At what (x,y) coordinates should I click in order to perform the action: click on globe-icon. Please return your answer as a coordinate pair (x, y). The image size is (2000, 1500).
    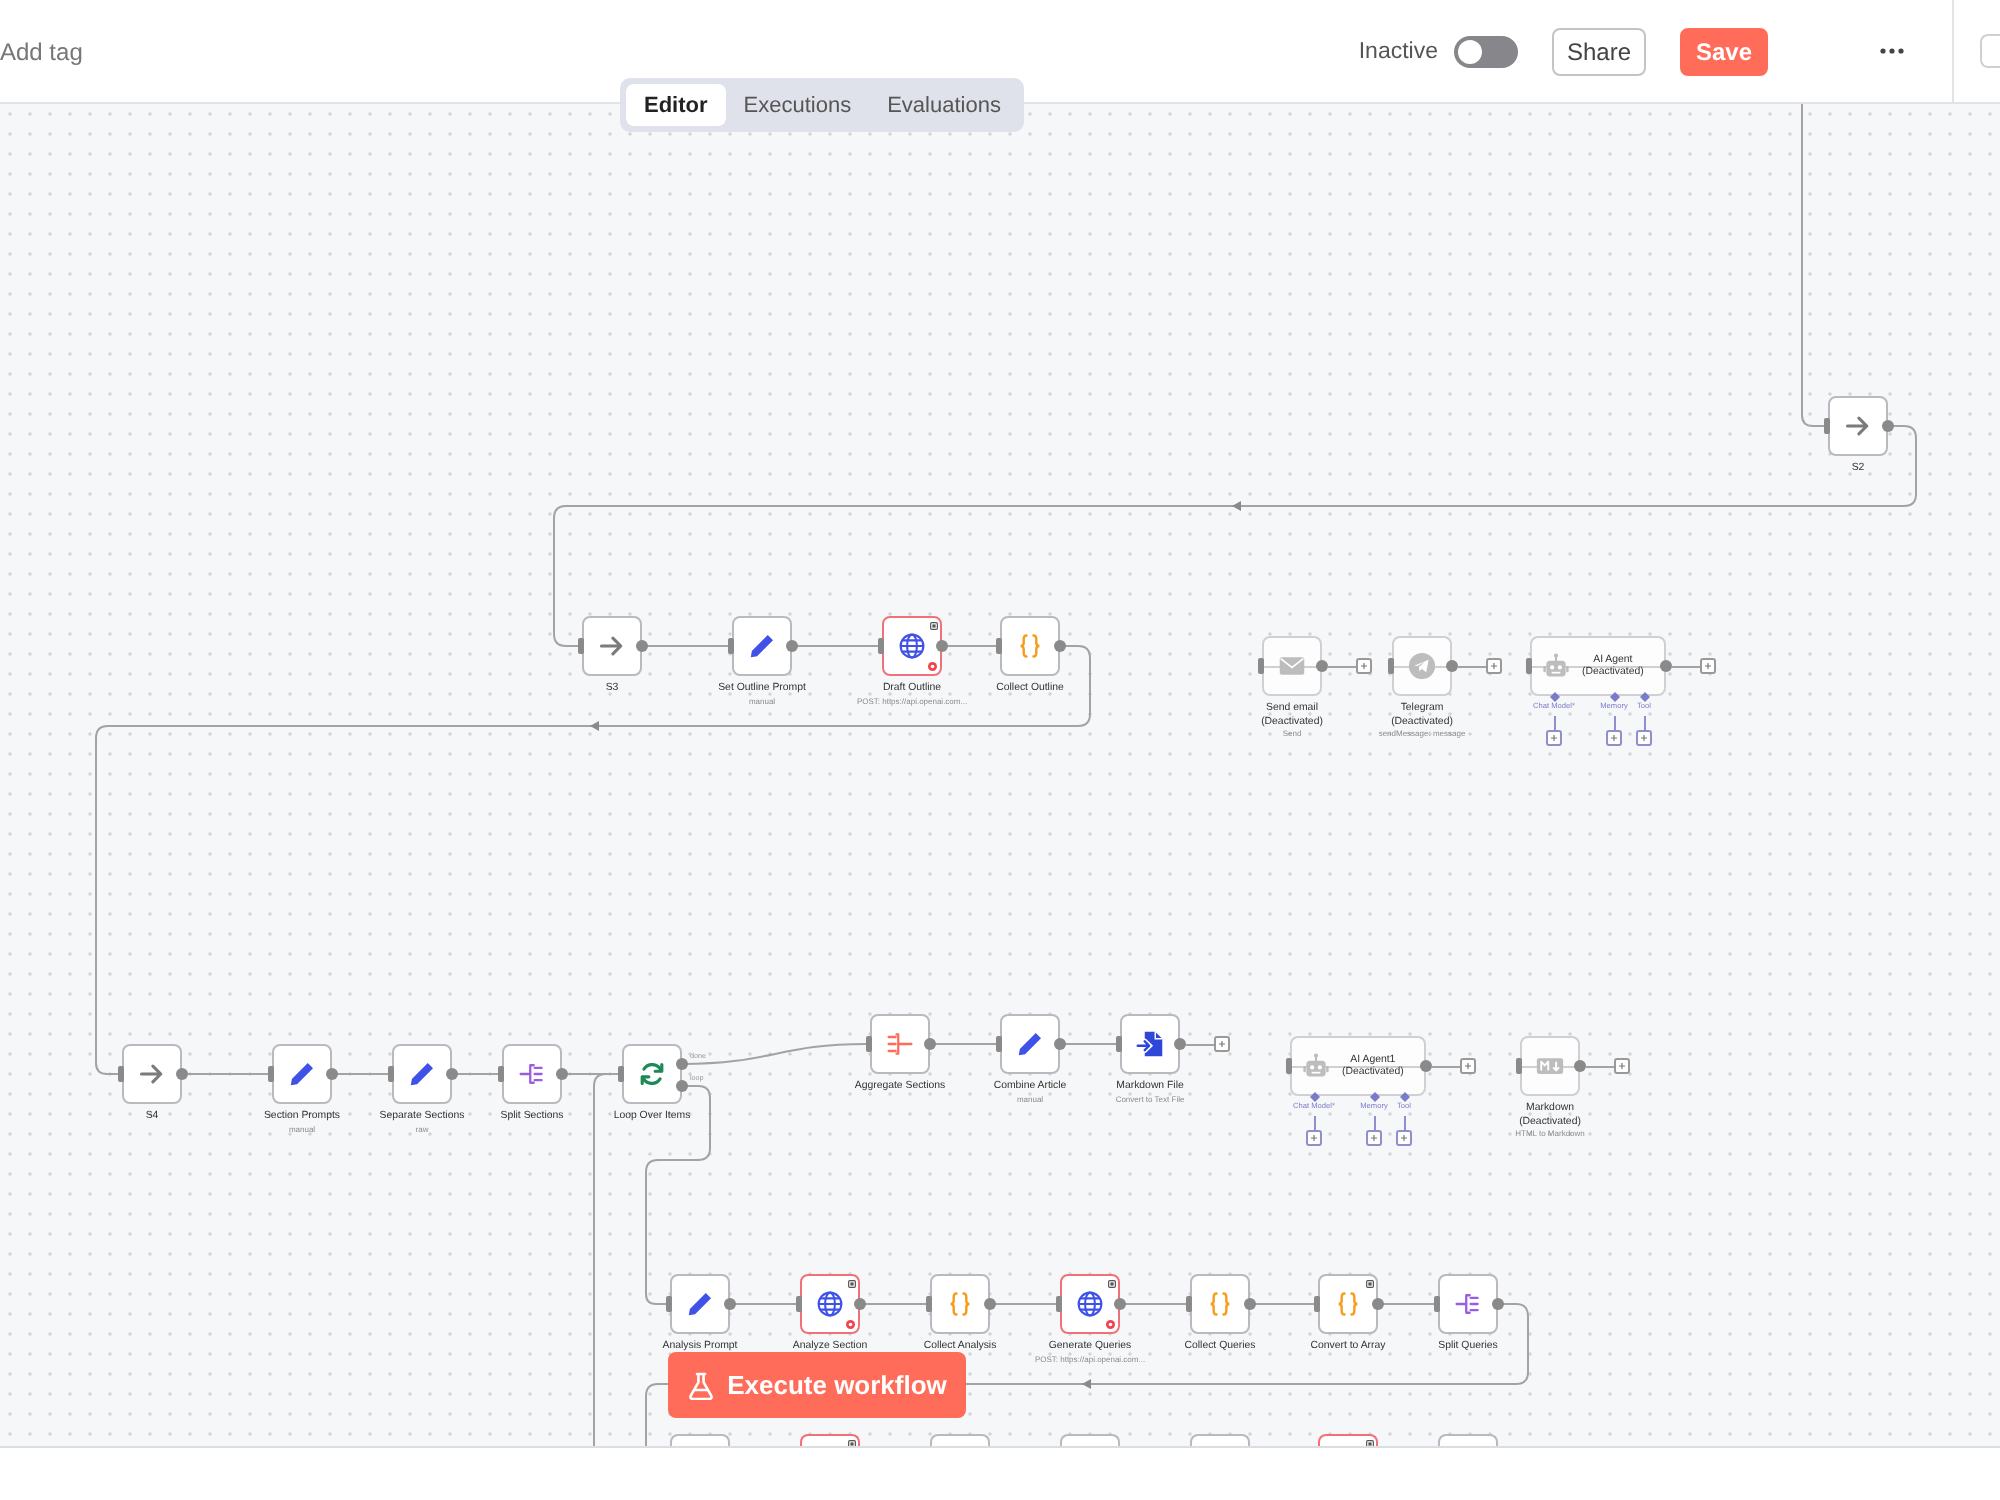
    Looking at the image, I should click on (830, 1304).